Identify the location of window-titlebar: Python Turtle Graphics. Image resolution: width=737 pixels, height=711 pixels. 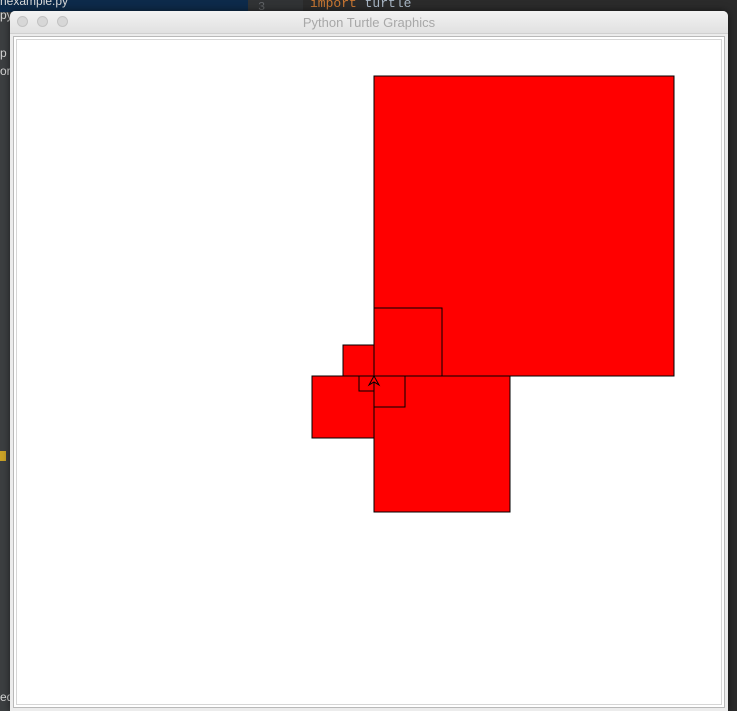
(369, 22).